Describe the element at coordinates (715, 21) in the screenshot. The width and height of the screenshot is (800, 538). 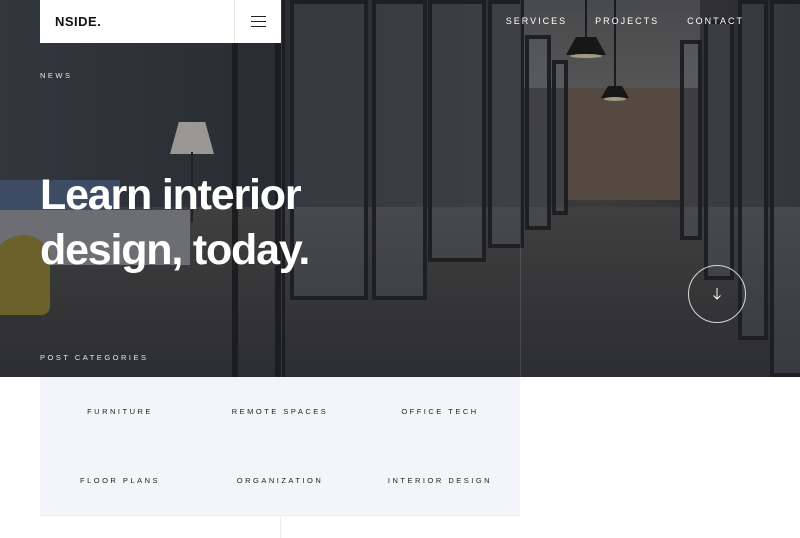
I see `nav-contact: CONTACT` at that location.